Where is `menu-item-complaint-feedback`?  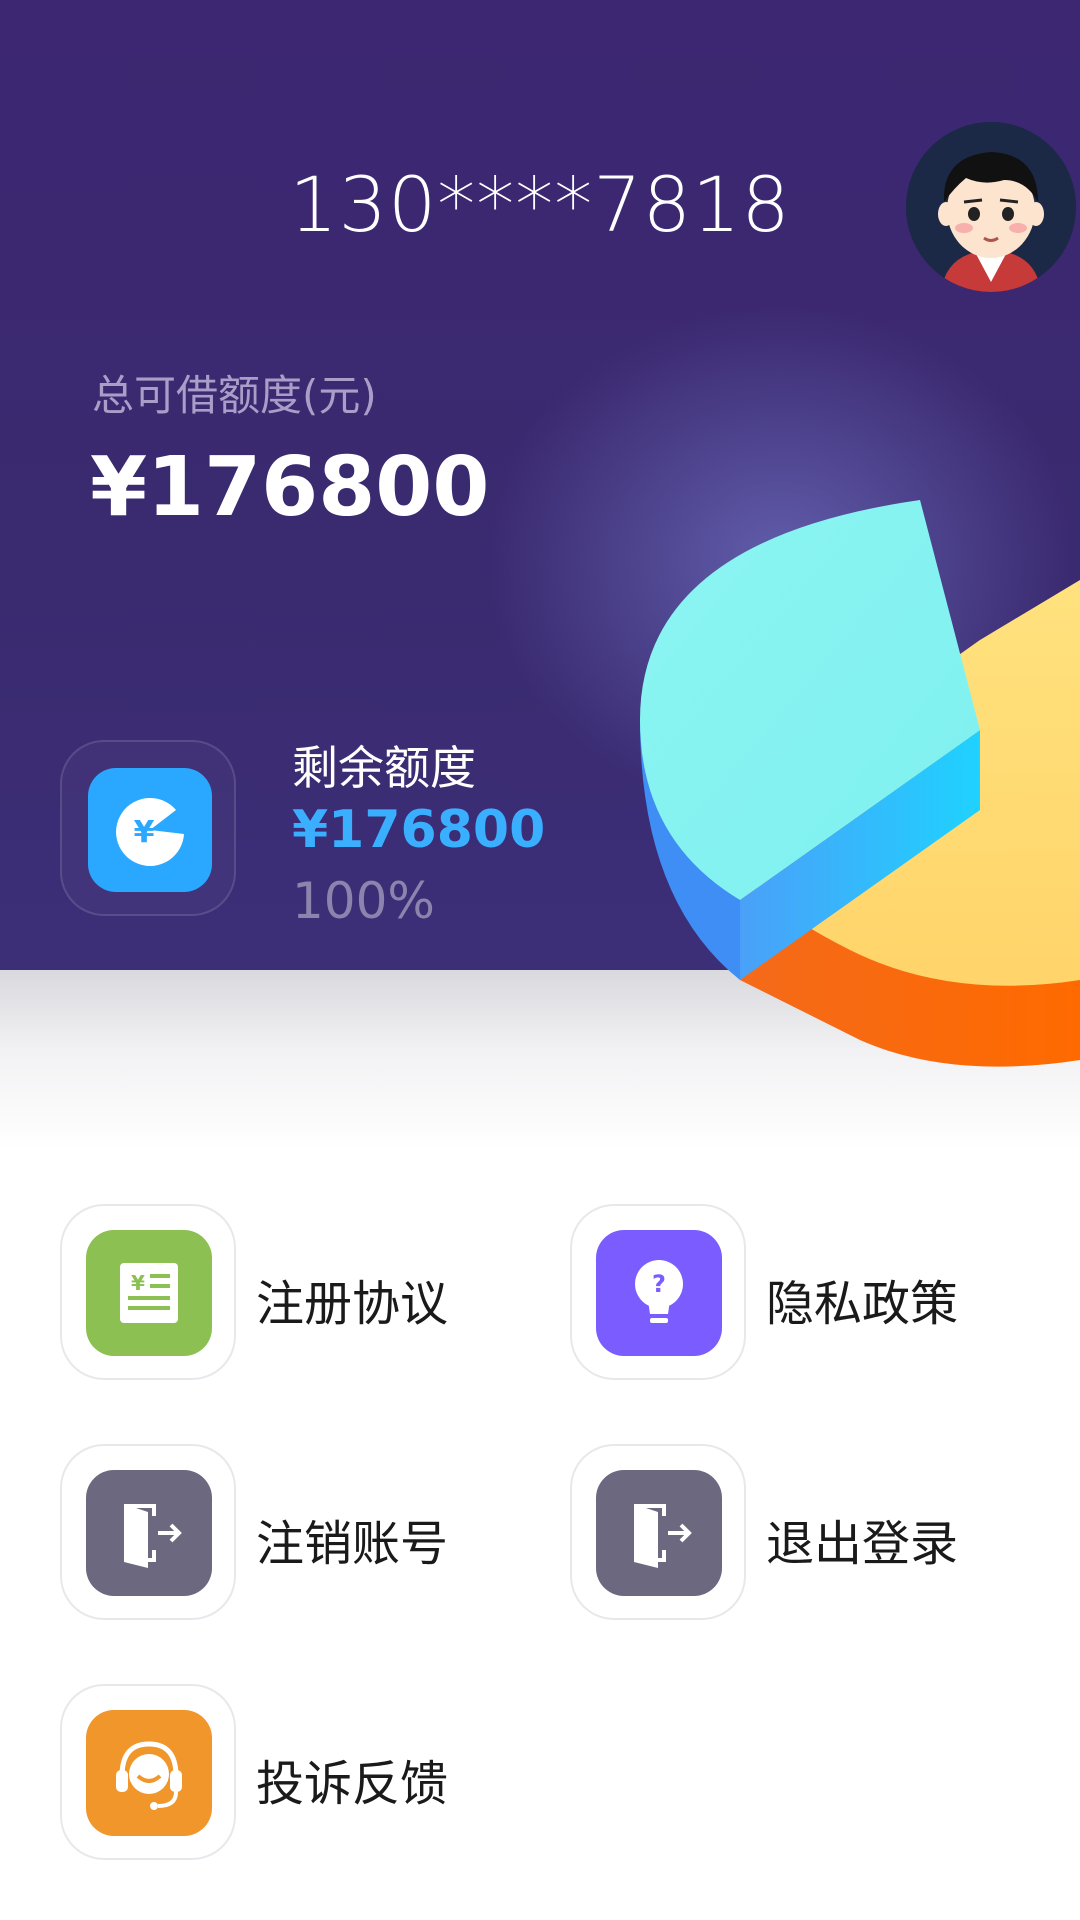 menu-item-complaint-feedback is located at coordinates (148, 1772).